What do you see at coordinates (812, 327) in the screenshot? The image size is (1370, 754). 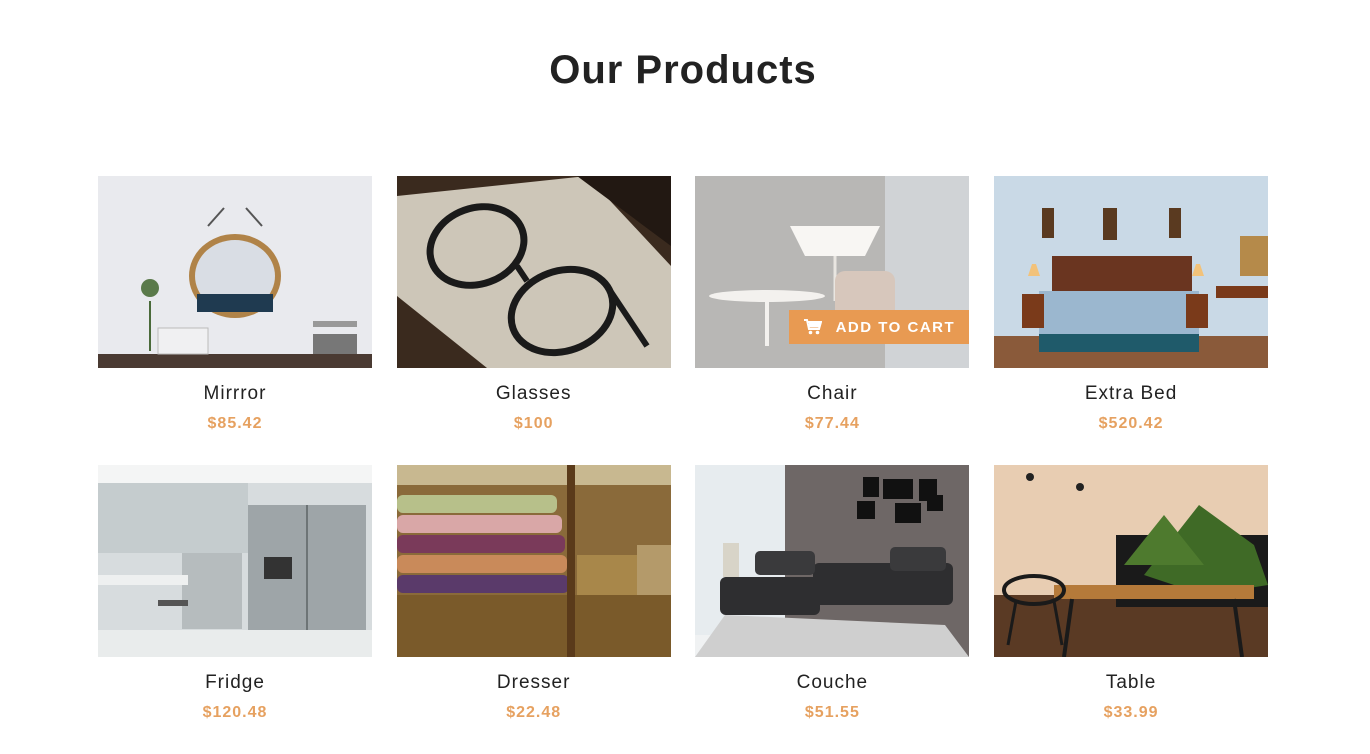 I see `cart-icon` at bounding box center [812, 327].